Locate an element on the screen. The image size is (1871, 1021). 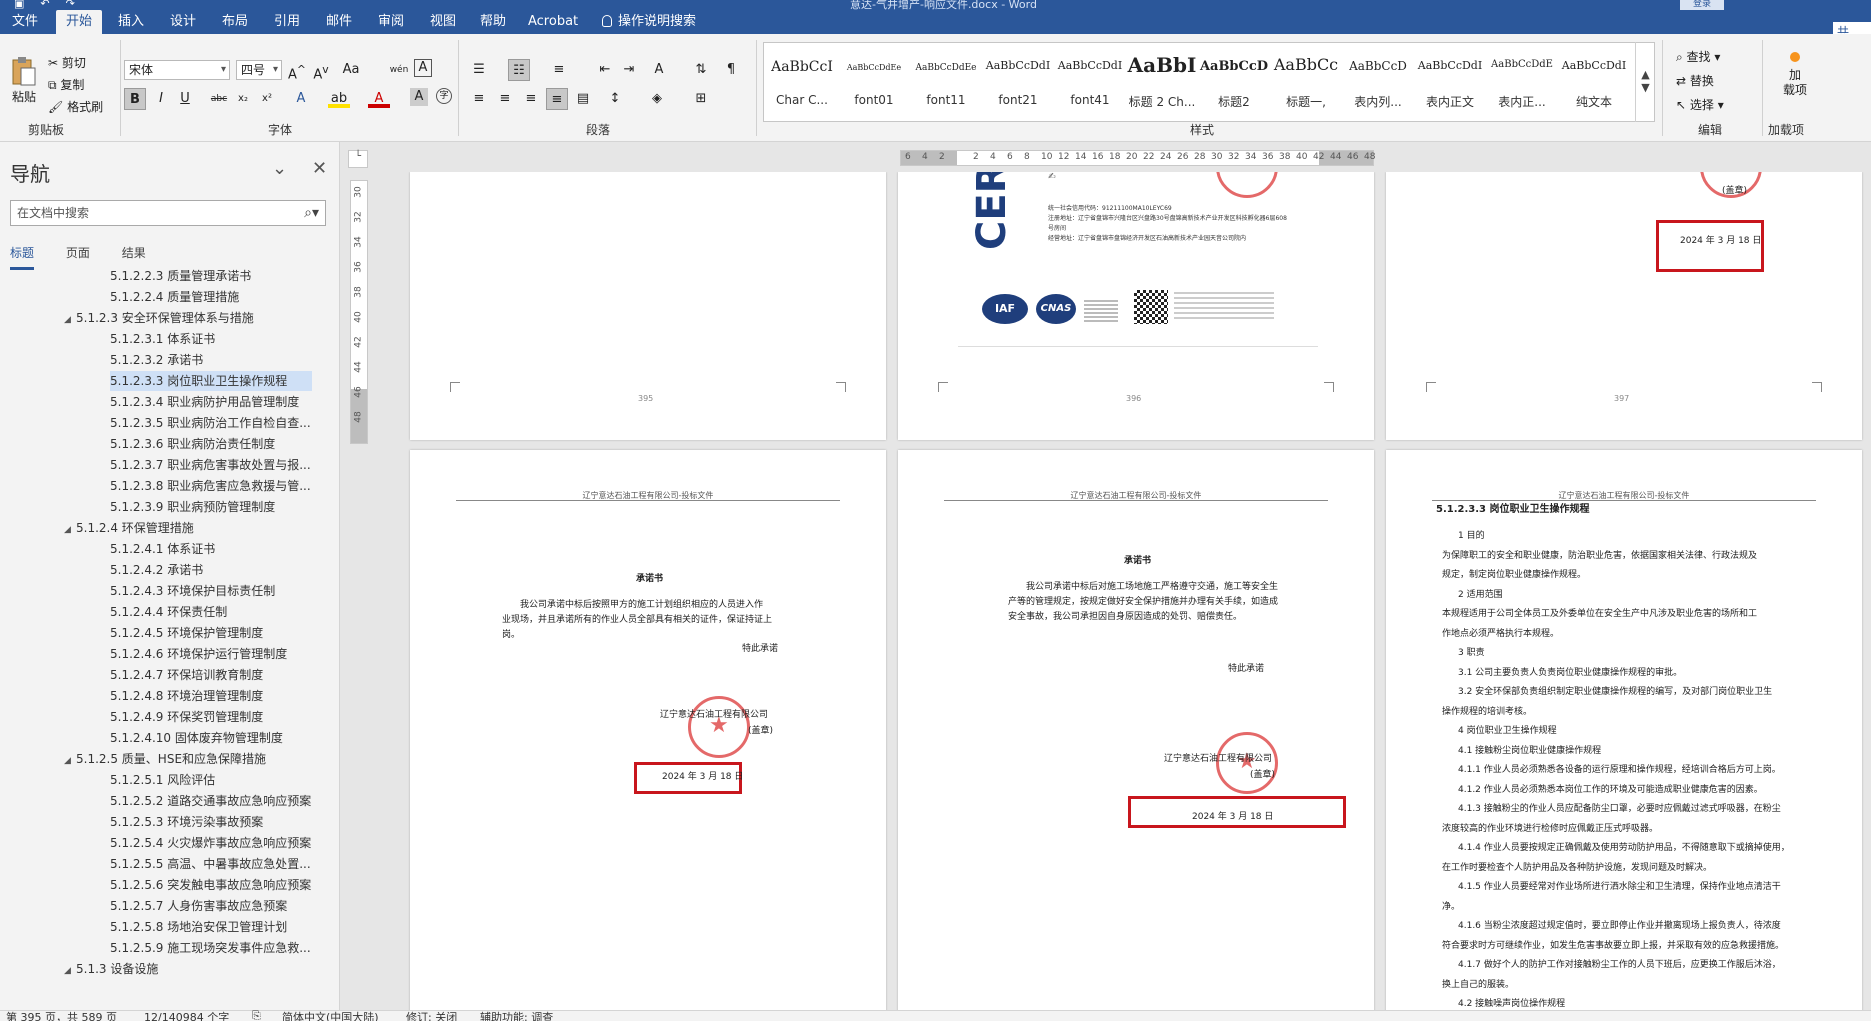
nav-heading-item: 5.1.2.4.5 环境保护管理制度 is located at coordinates (186, 633).